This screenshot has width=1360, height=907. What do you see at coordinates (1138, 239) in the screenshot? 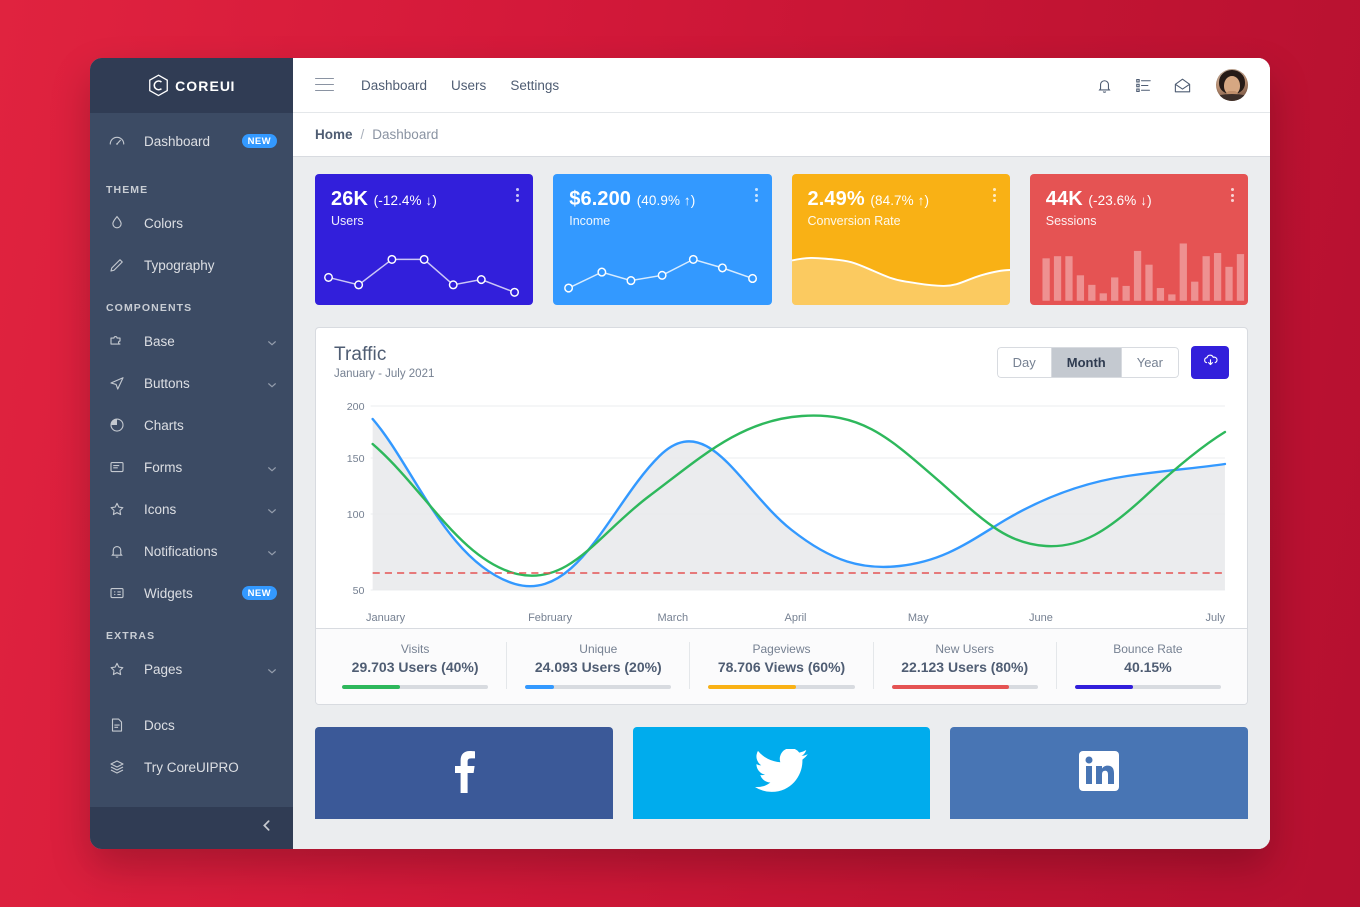
I see `stat-card-sessions: 44K (-23.6% ↓) Sessions` at bounding box center [1138, 239].